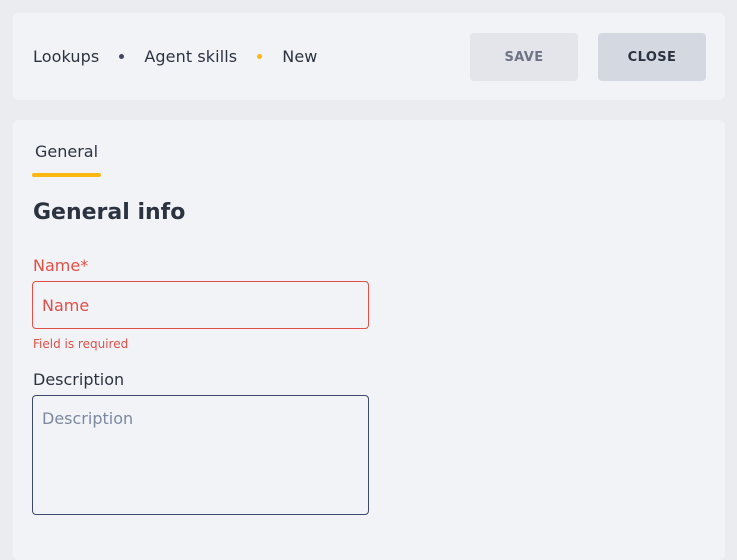  I want to click on name-field-label: Name*, so click(61, 265).